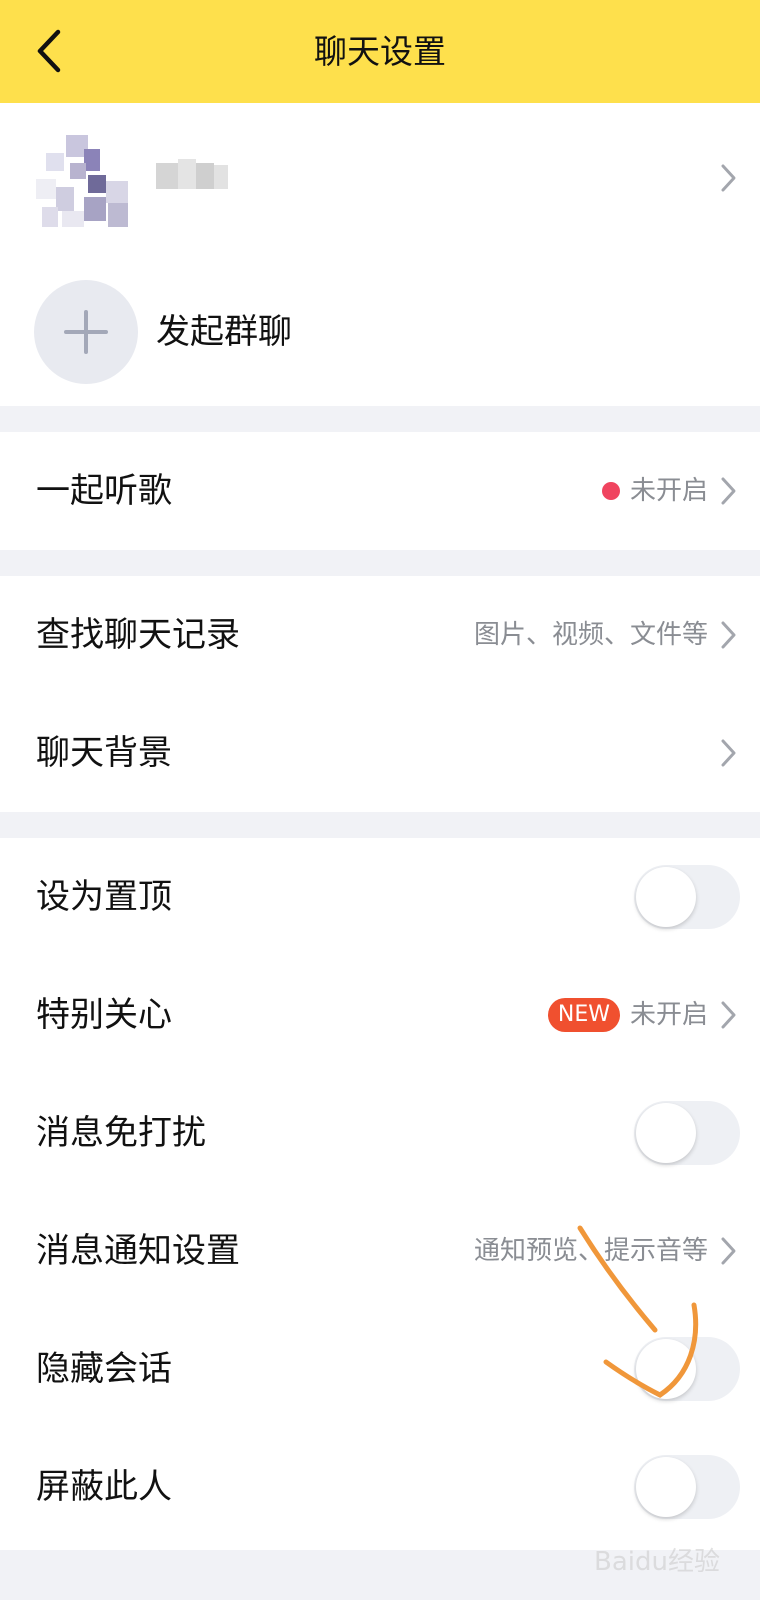 This screenshot has height=1600, width=760. I want to click on start-group-chat-row: 发起群聊, so click(380, 329).